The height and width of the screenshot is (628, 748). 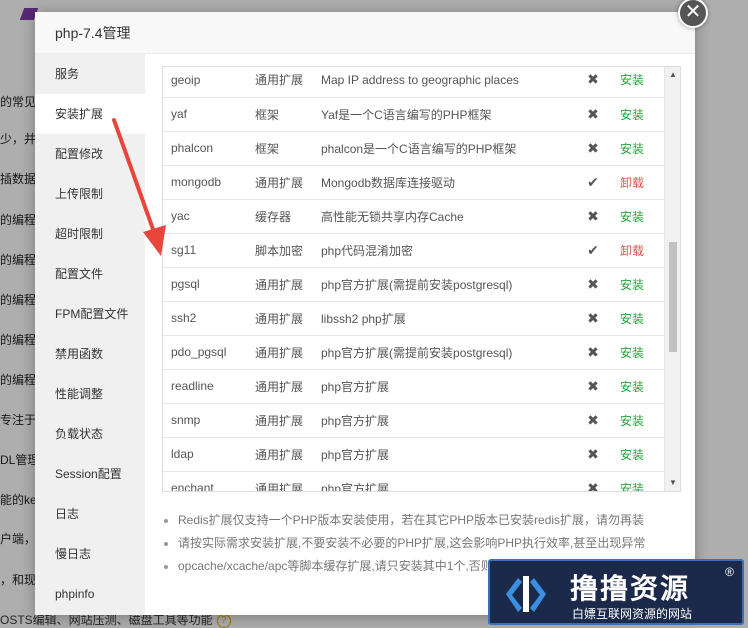 What do you see at coordinates (209, 481) in the screenshot?
I see `extension-name: enchant` at bounding box center [209, 481].